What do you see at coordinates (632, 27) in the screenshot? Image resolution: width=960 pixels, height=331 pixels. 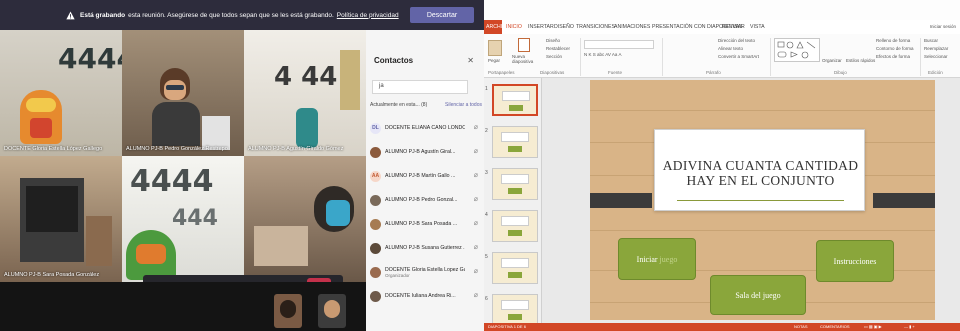 I see `tab-animaciones: ANIMACIONES` at bounding box center [632, 27].